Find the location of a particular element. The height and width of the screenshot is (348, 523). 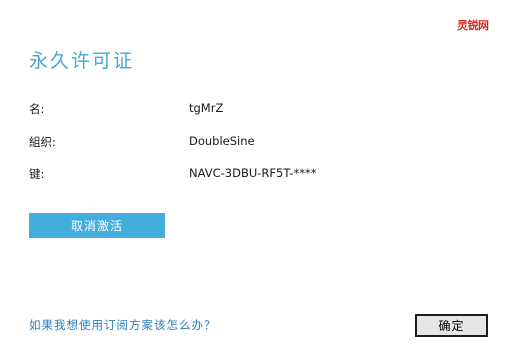

key-value: NAVC-3DBU-RF5T-**** is located at coordinates (253, 173).